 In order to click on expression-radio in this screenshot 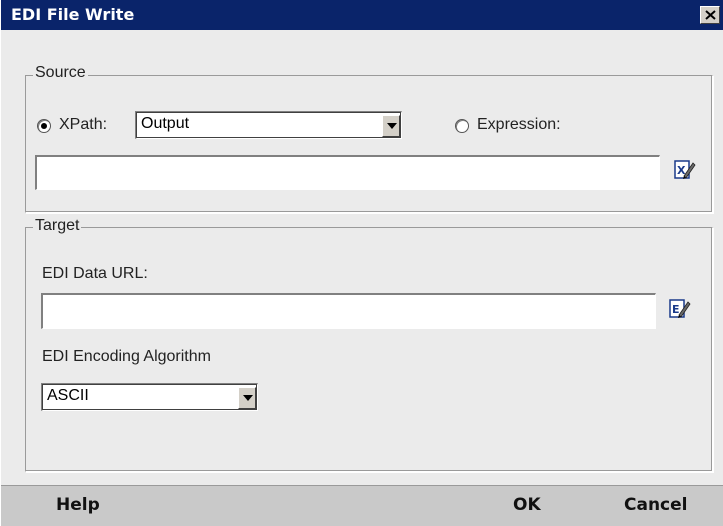, I will do `click(462, 126)`.